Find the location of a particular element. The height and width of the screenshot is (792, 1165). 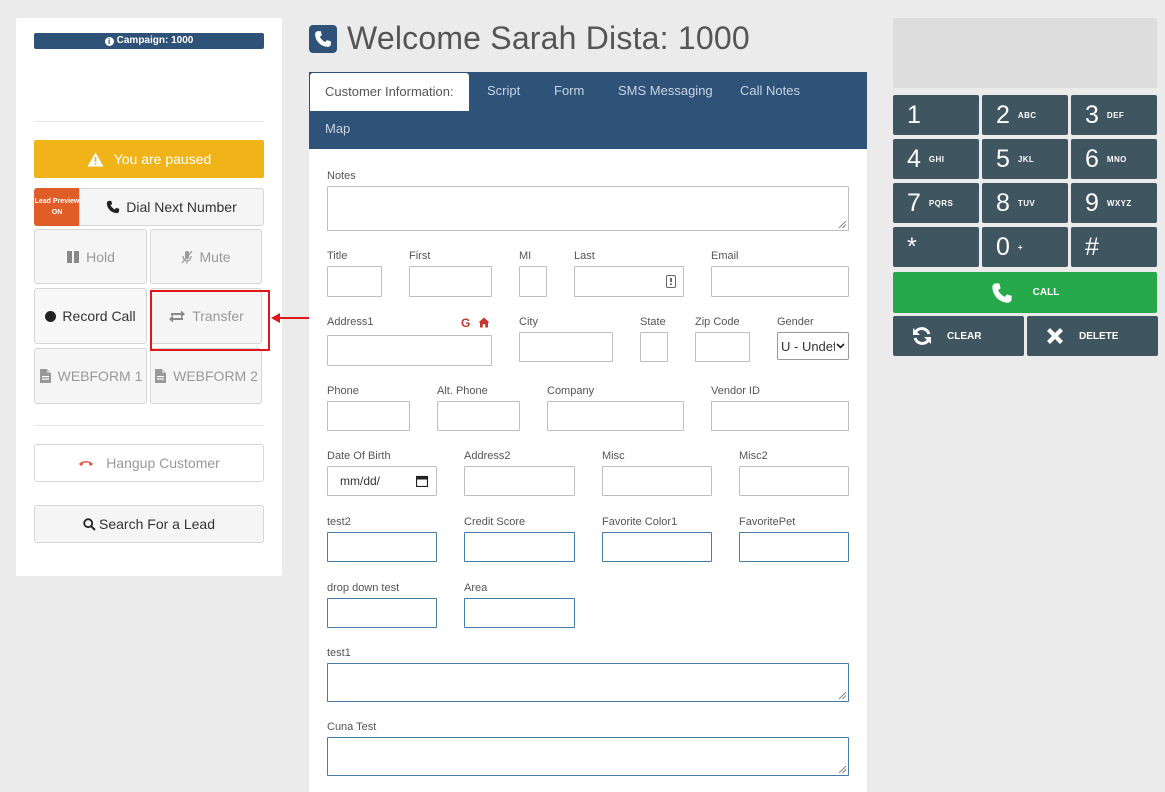

first-field is located at coordinates (450, 281).